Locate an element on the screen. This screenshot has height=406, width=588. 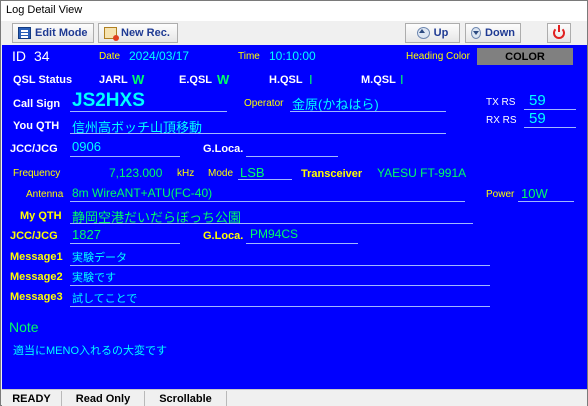
mqsl-label: M.QSL is located at coordinates (378, 80).